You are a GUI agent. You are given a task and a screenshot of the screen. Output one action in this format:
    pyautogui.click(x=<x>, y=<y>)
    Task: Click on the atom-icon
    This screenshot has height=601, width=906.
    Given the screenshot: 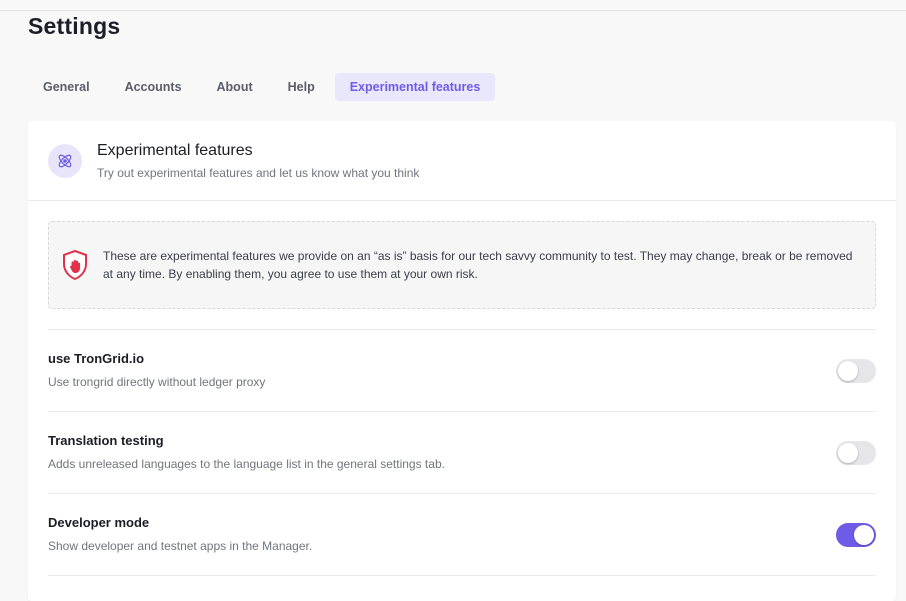 What is the action you would take?
    pyautogui.click(x=65, y=161)
    